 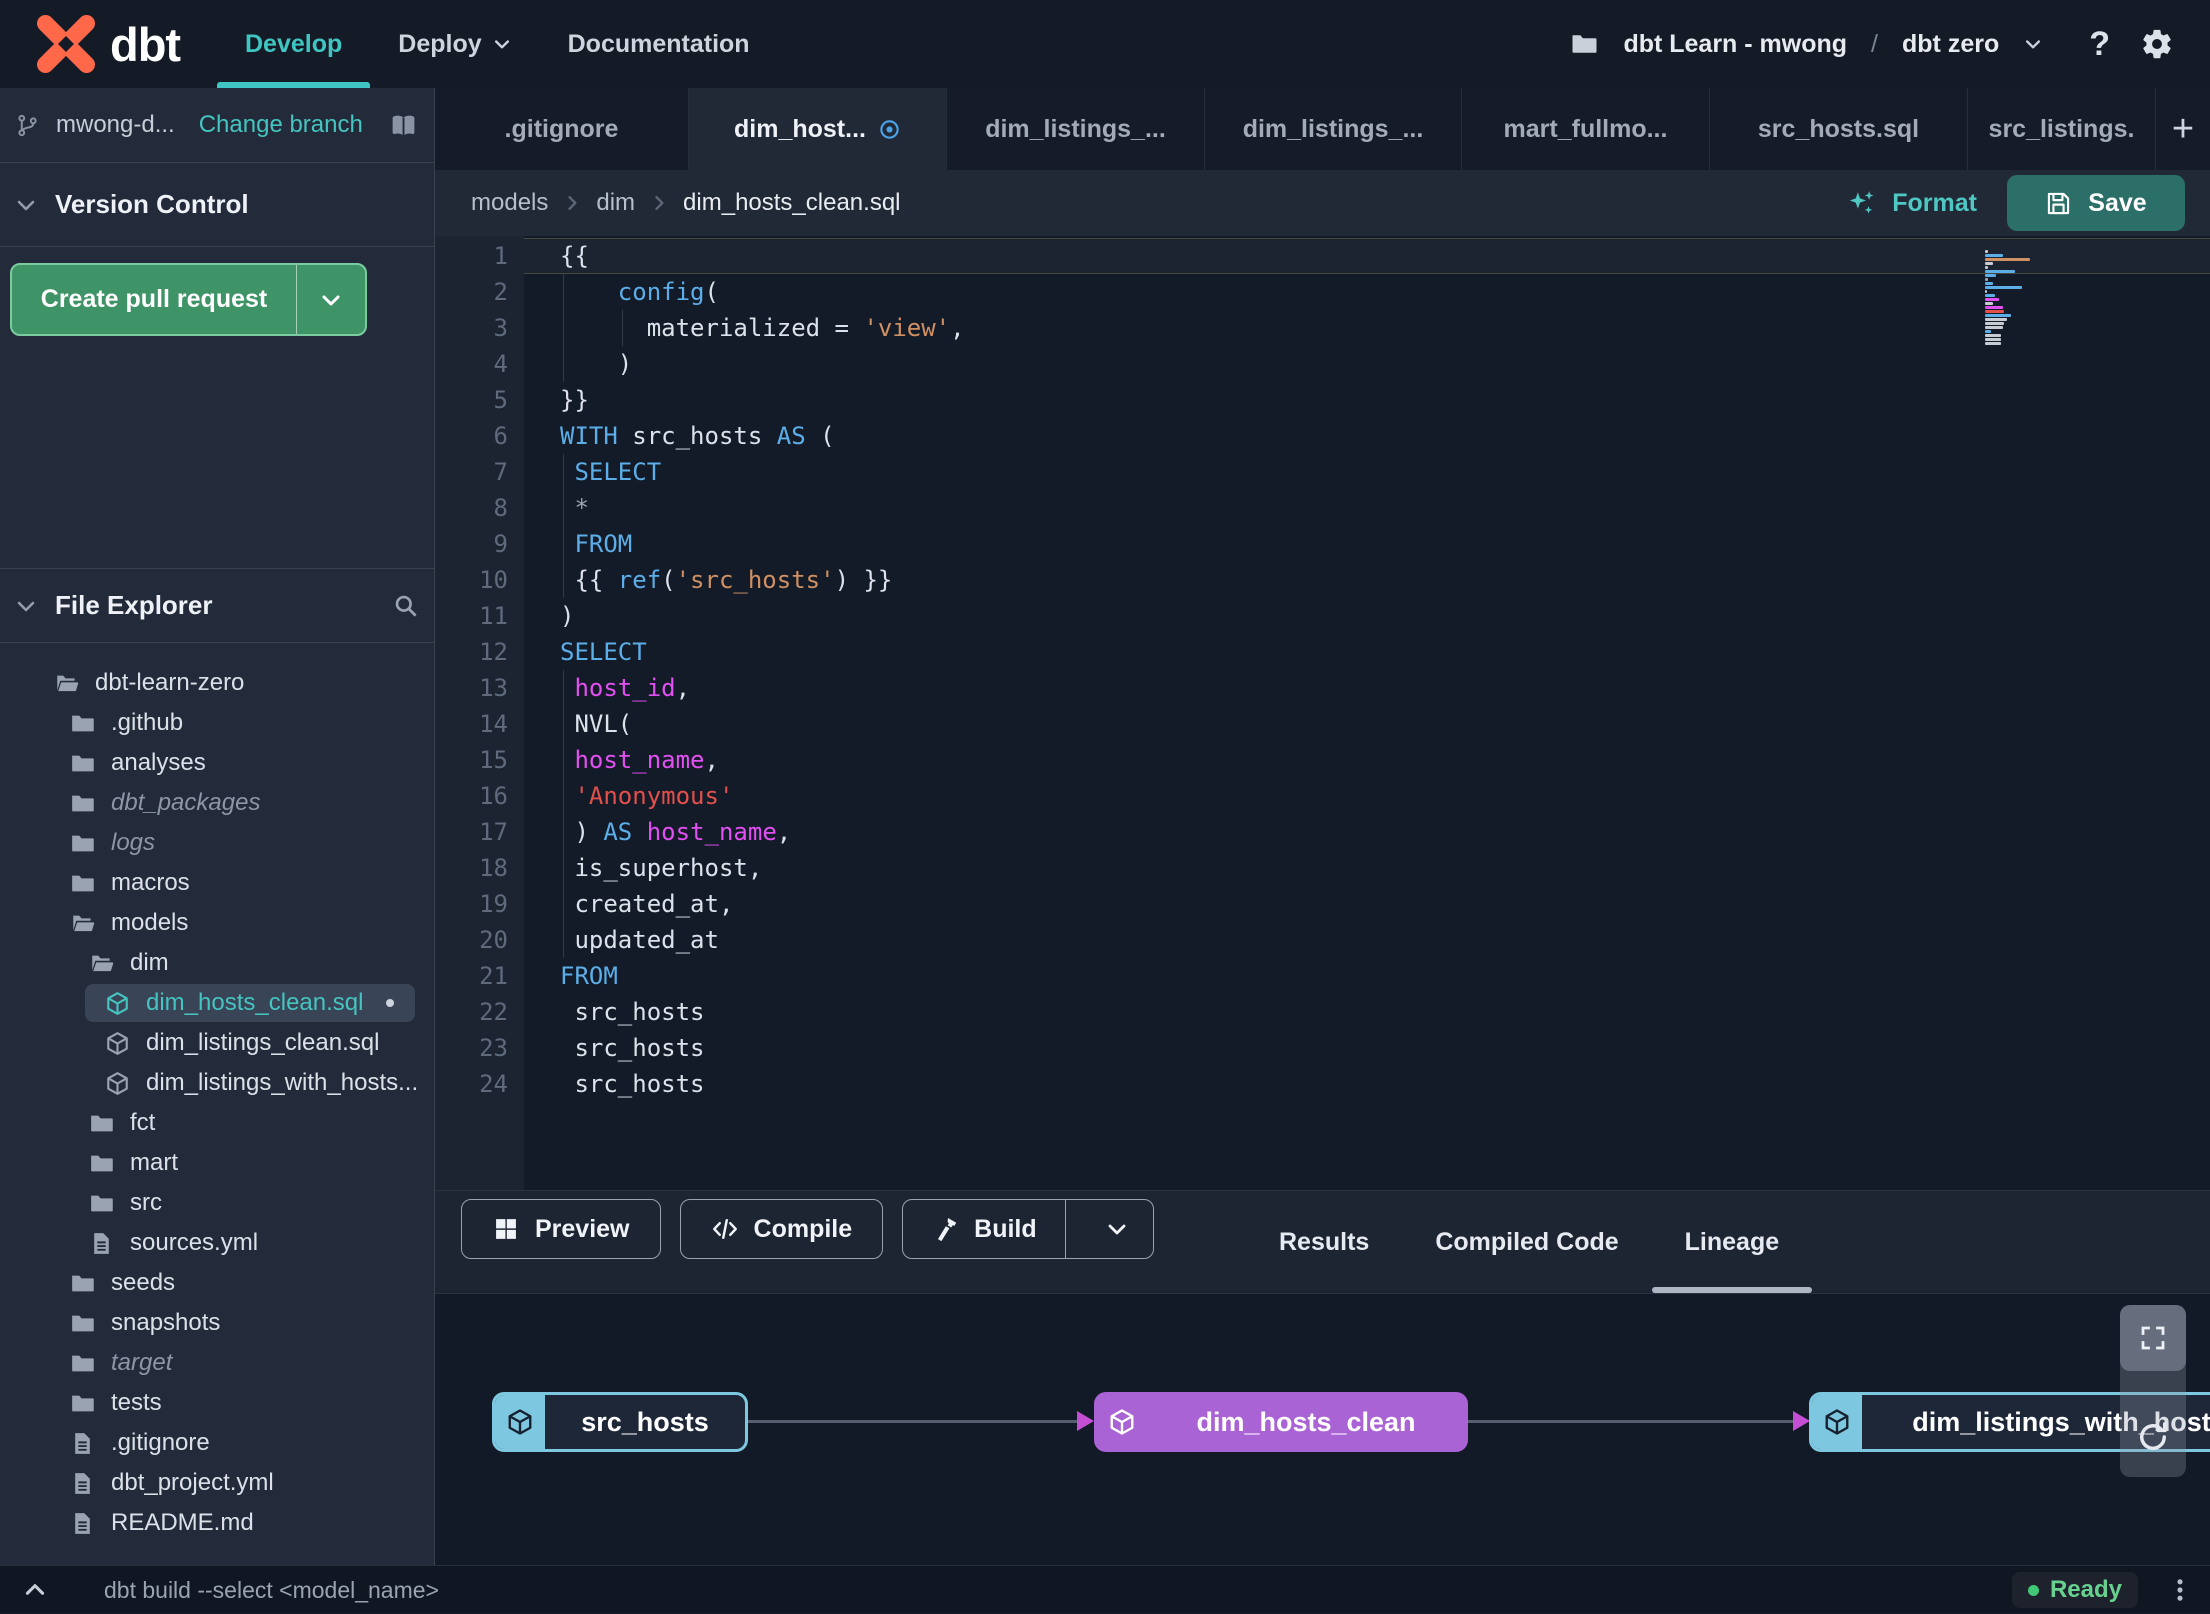 I want to click on file-tree-item-github: .github, so click(x=217, y=723).